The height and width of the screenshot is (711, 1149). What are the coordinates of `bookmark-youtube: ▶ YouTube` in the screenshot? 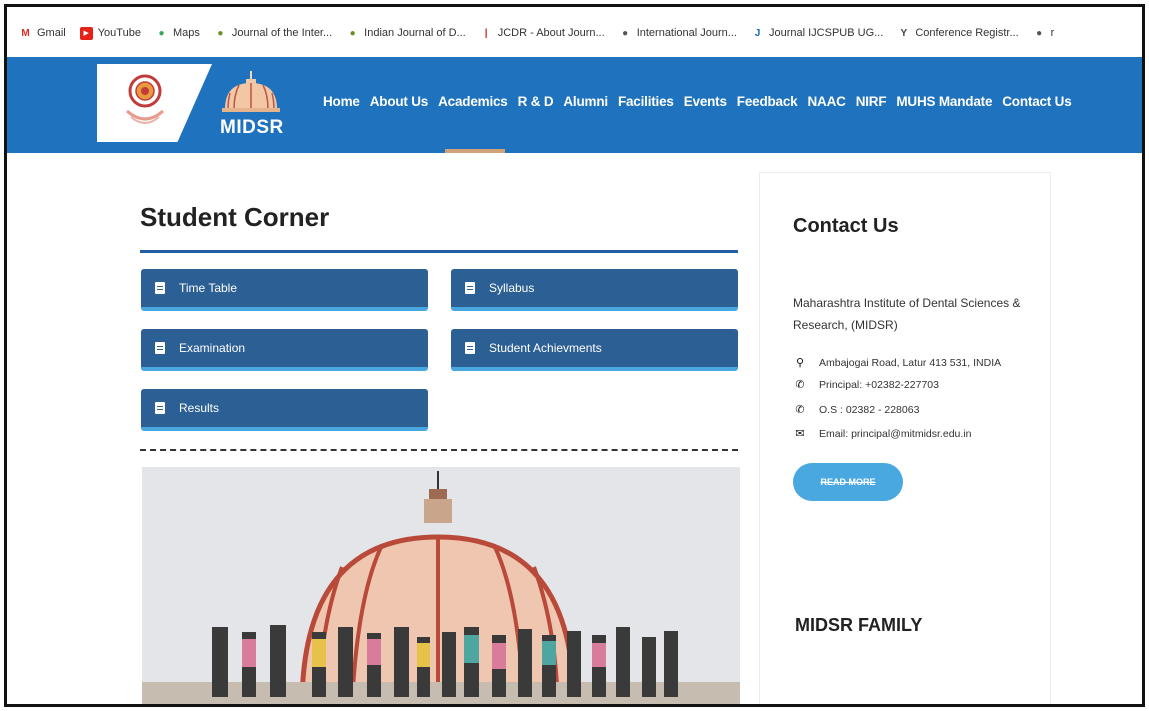 It's located at (110, 33).